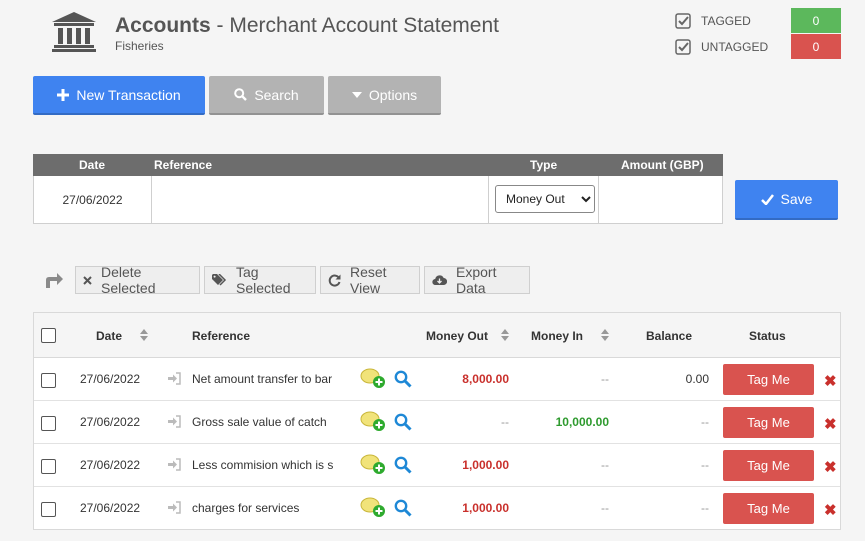 This screenshot has width=865, height=541. Describe the element at coordinates (457, 336) in the screenshot. I see `money-out-column-header: Money Out` at that location.